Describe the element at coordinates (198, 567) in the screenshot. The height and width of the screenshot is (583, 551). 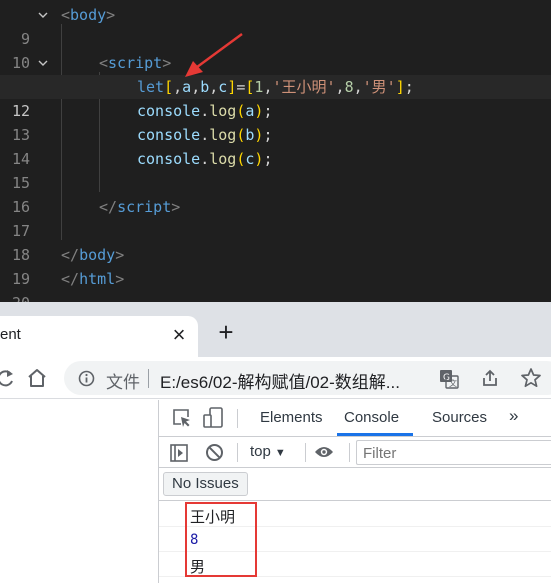
I see `console-message-text: 男` at that location.